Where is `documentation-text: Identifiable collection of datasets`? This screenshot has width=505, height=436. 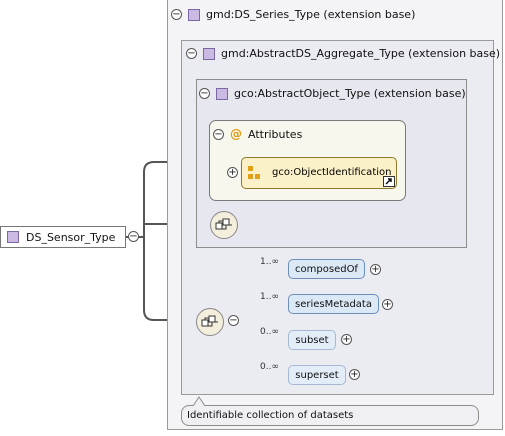 documentation-text: Identifiable collection of datasets is located at coordinates (270, 415).